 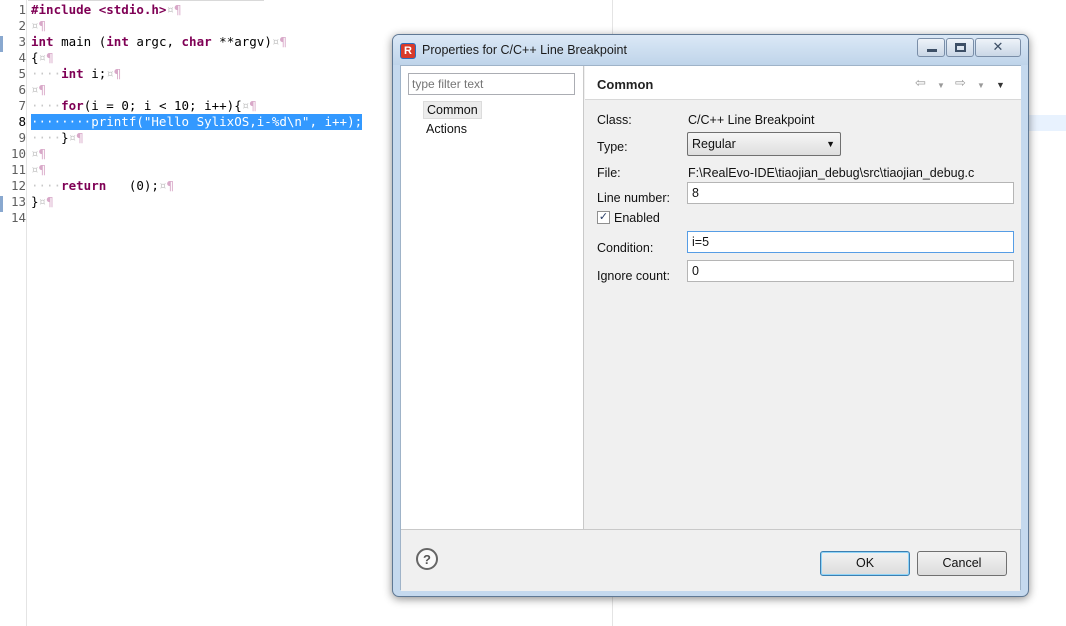 I want to click on editor-top-rule, so click(x=146, y=0).